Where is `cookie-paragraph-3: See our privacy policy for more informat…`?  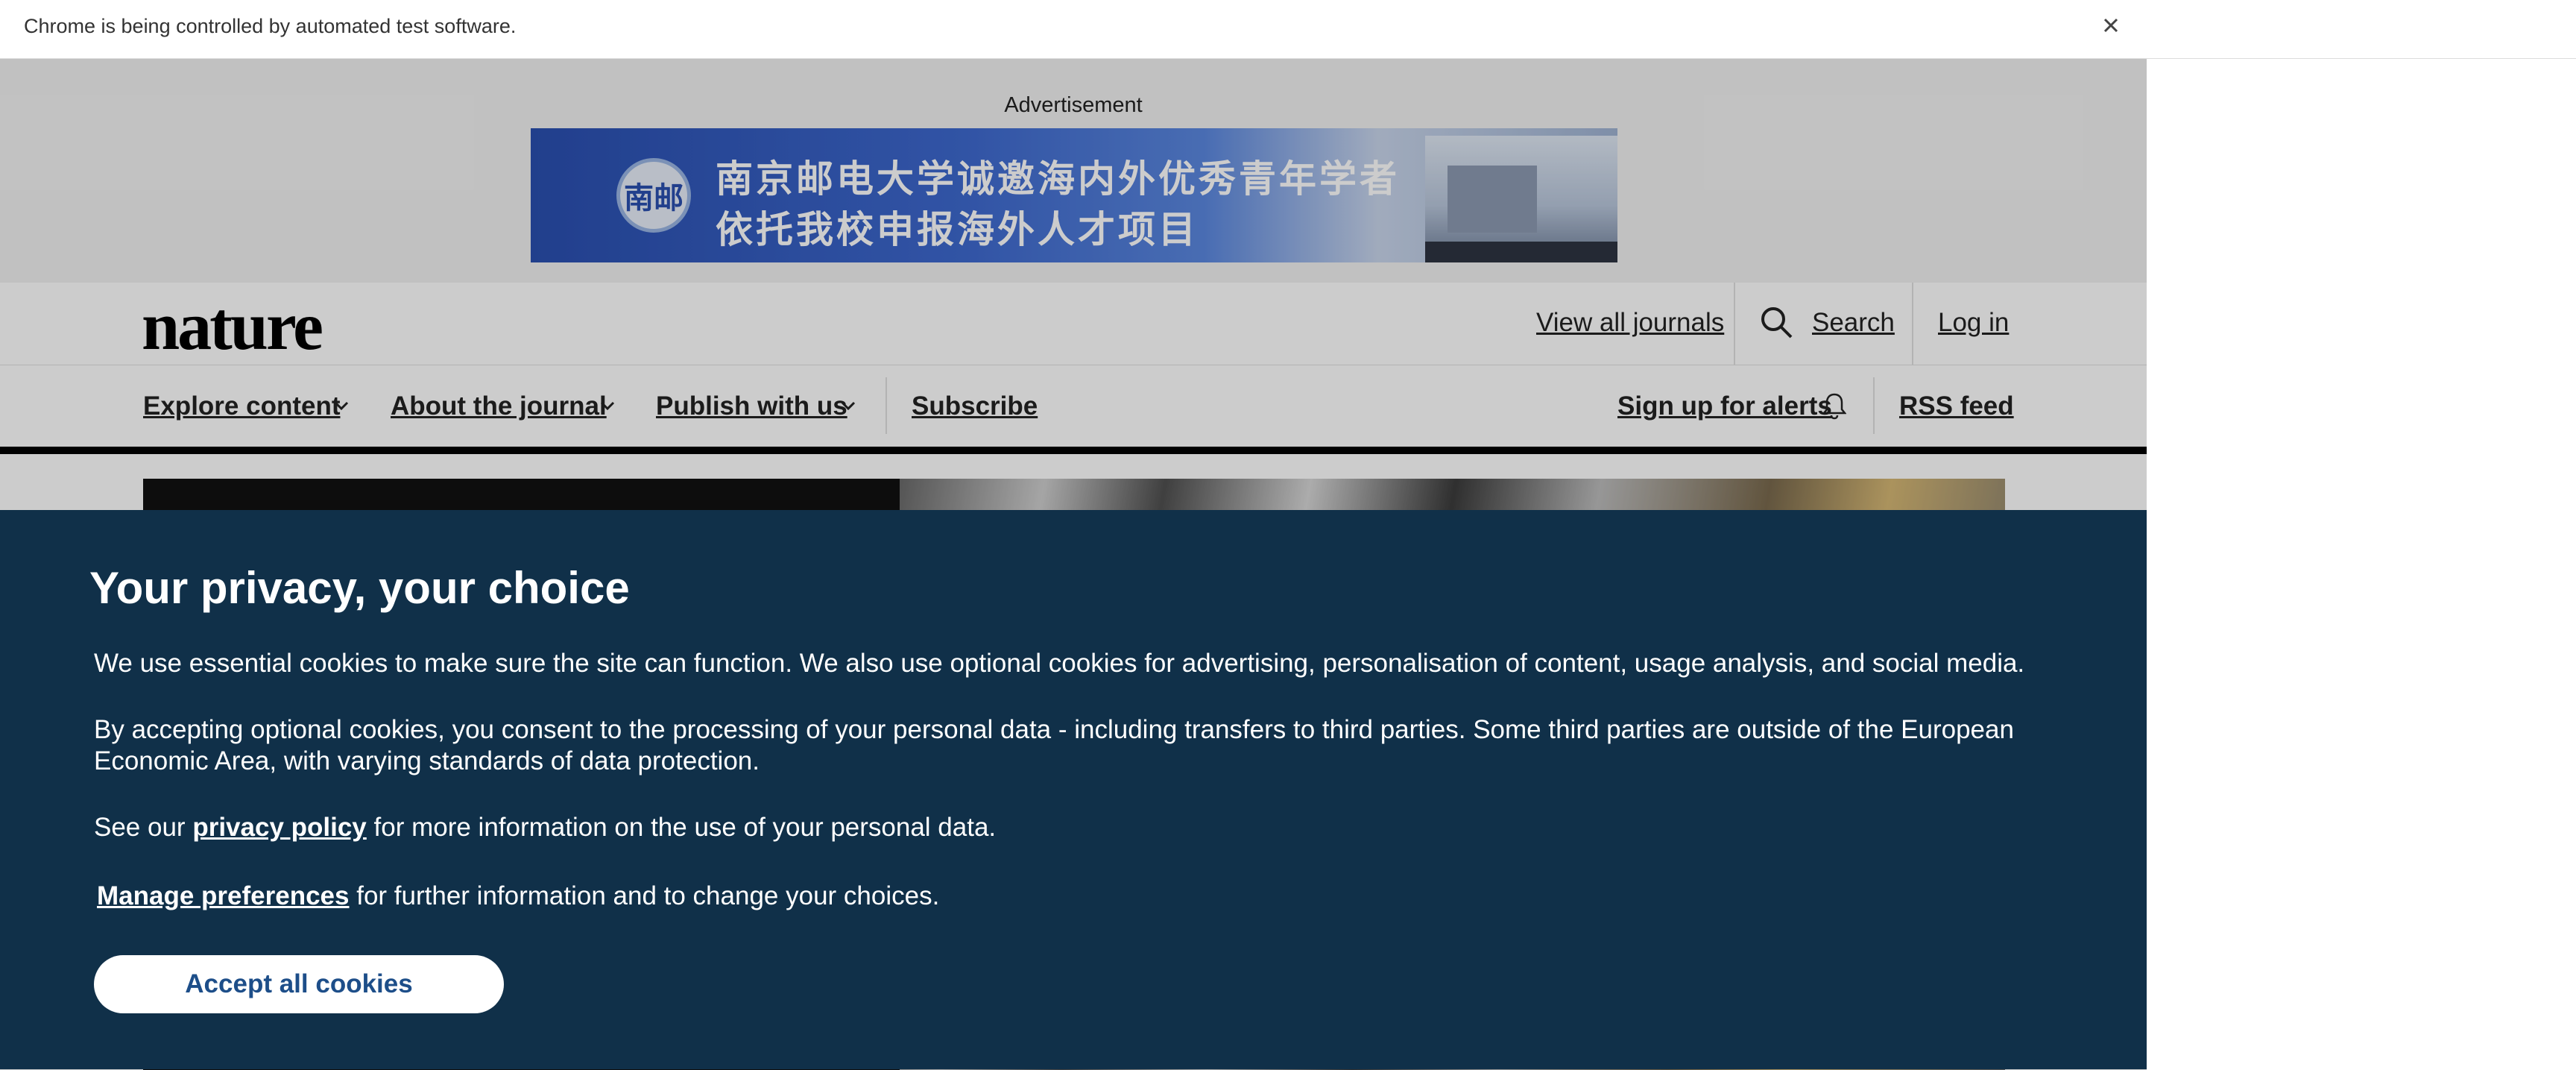
cookie-paragraph-3: See our privacy policy for more informat… is located at coordinates (1070, 827).